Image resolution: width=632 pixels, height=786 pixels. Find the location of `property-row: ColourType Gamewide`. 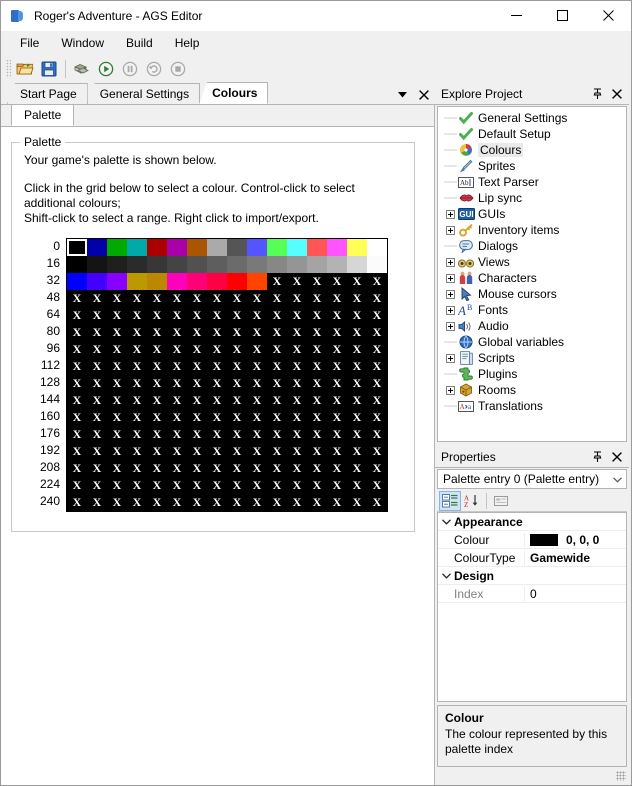

property-row: ColourType Gamewide is located at coordinates (532, 558).